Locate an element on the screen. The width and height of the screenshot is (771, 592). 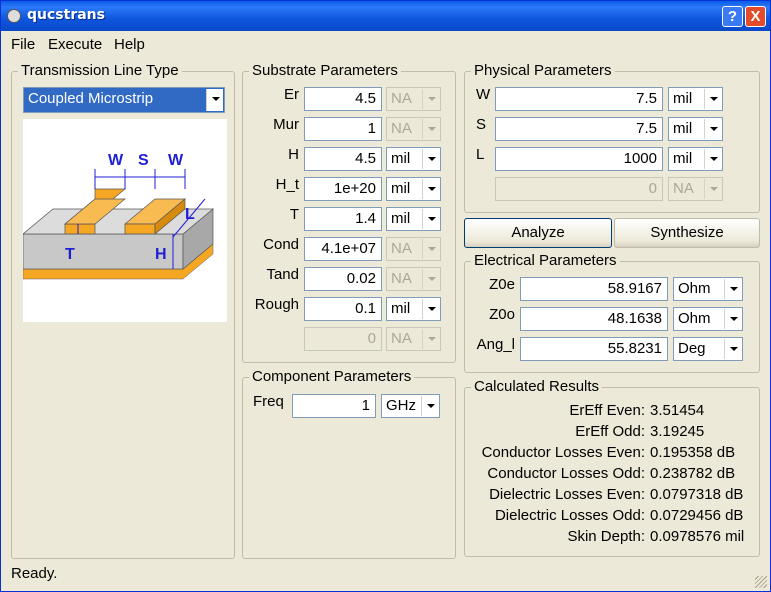
substrate-input-h: 4.5 is located at coordinates (343, 159).